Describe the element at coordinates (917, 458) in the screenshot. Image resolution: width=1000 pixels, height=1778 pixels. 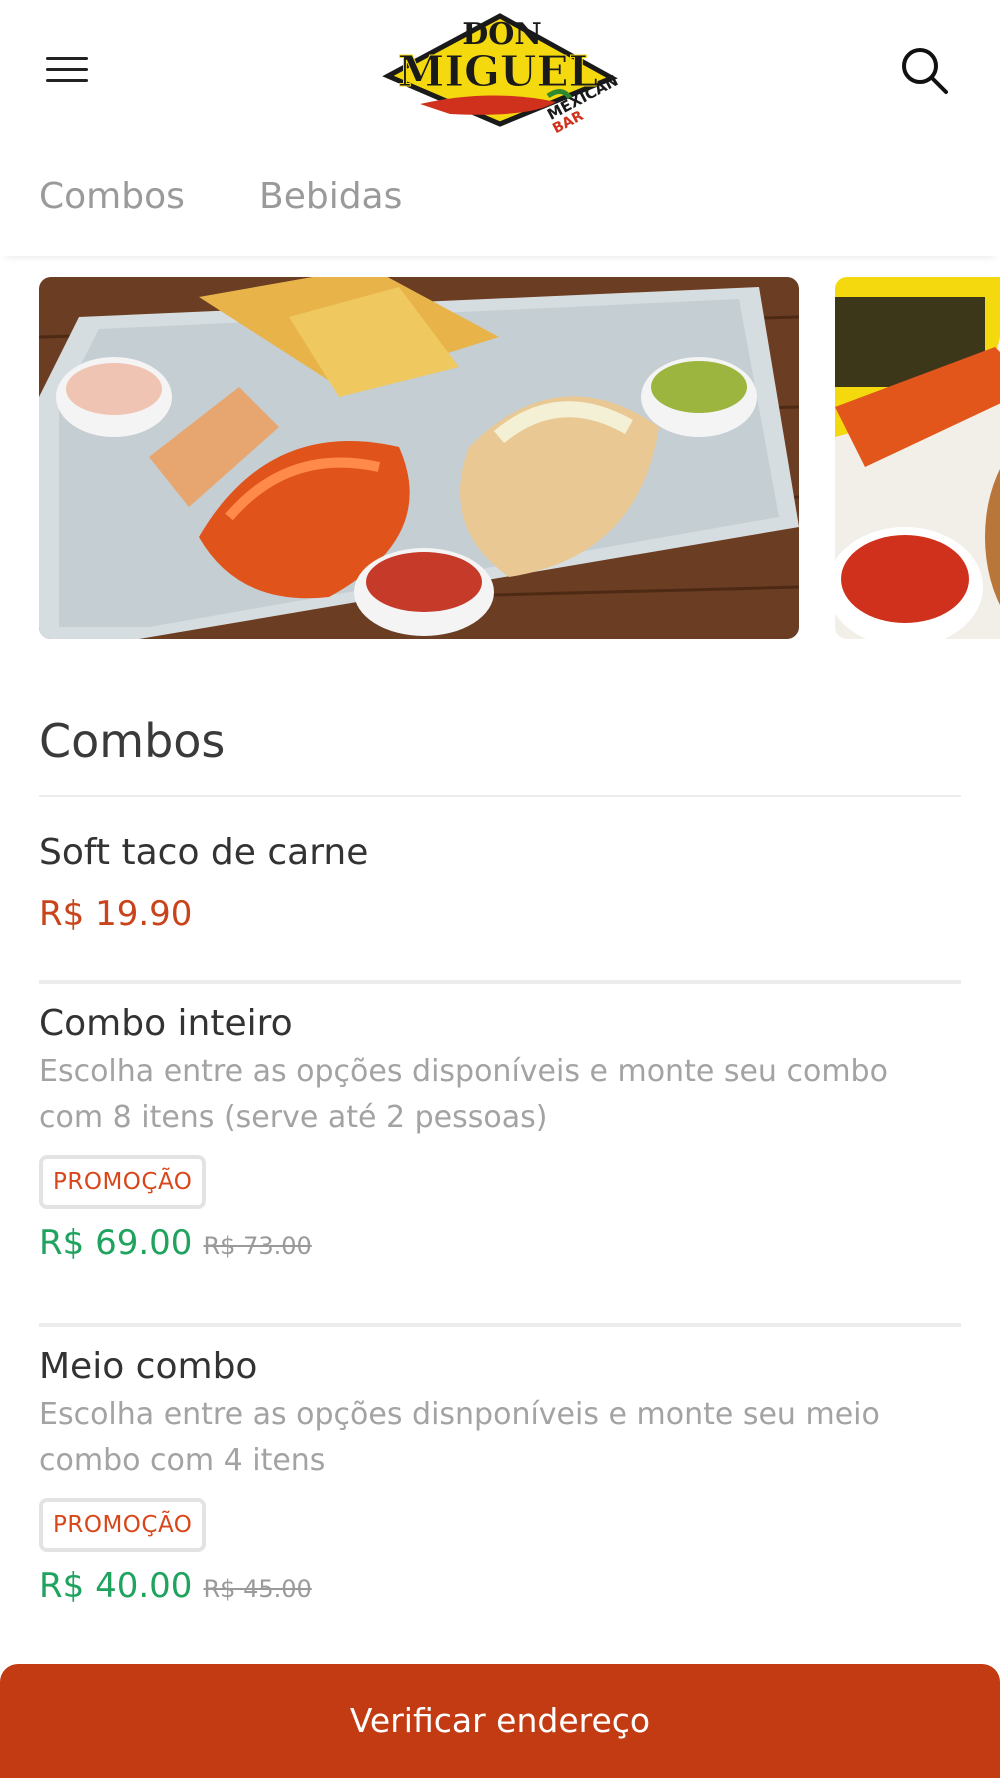
I see `banner-image-logo` at that location.